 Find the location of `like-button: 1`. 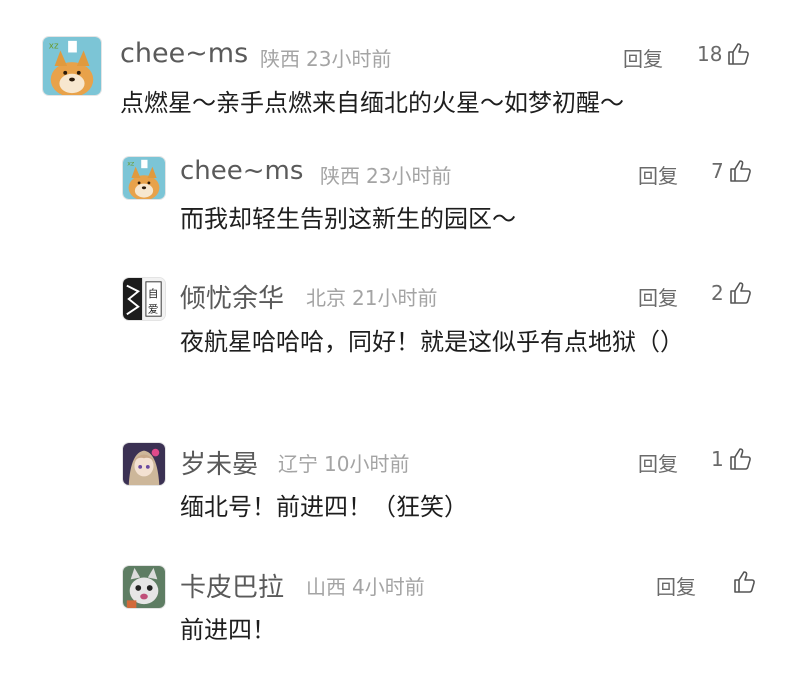

like-button: 1 is located at coordinates (732, 459).